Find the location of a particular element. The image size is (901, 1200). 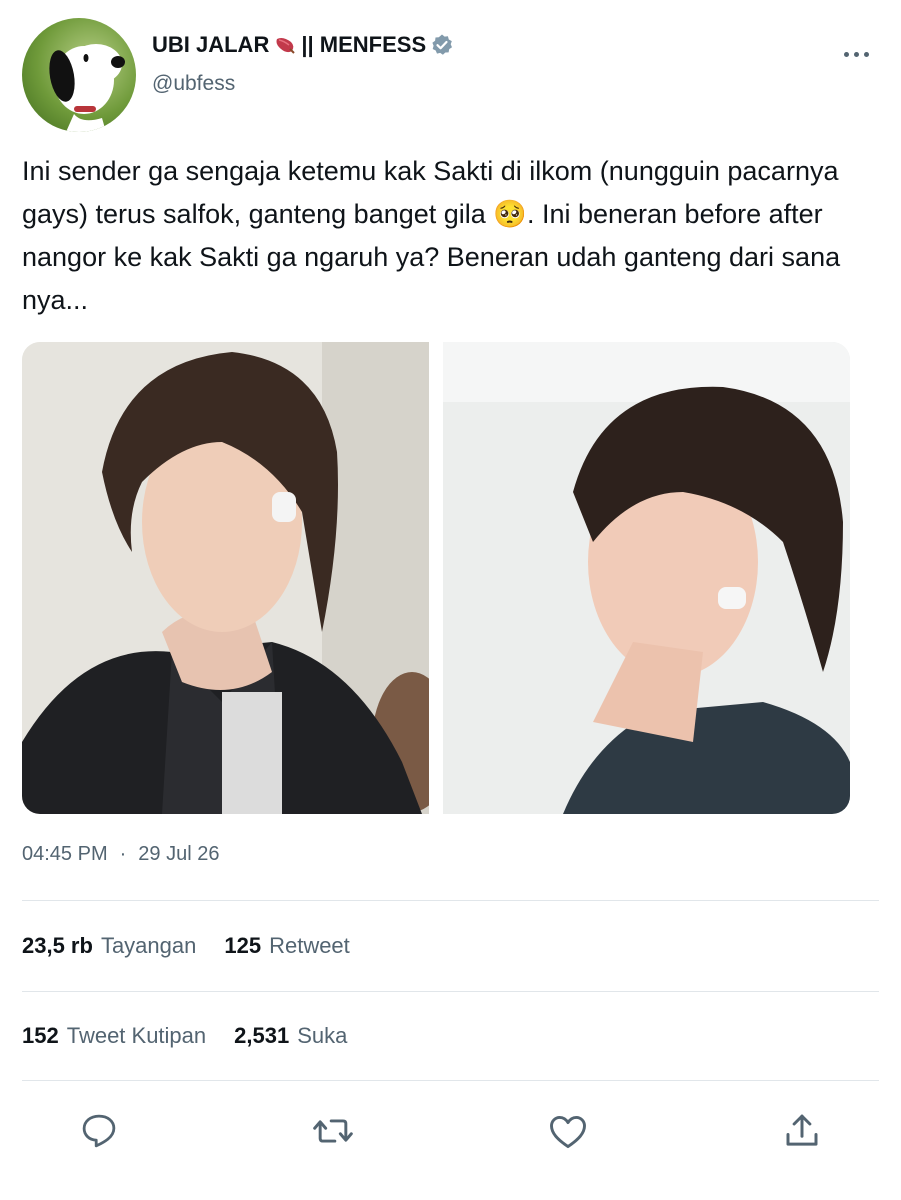

retweet-button is located at coordinates (333, 1131).